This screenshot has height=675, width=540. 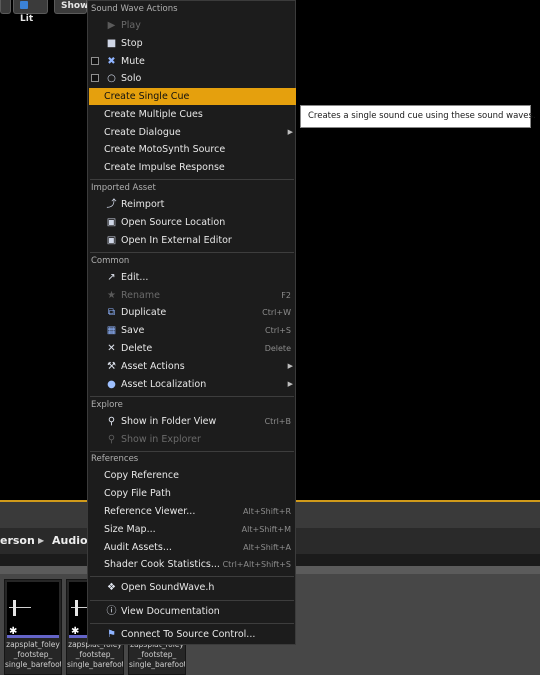 What do you see at coordinates (192, 132) in the screenshot?
I see `menu-item-create-dialogue: Create Dialogue ▶` at bounding box center [192, 132].